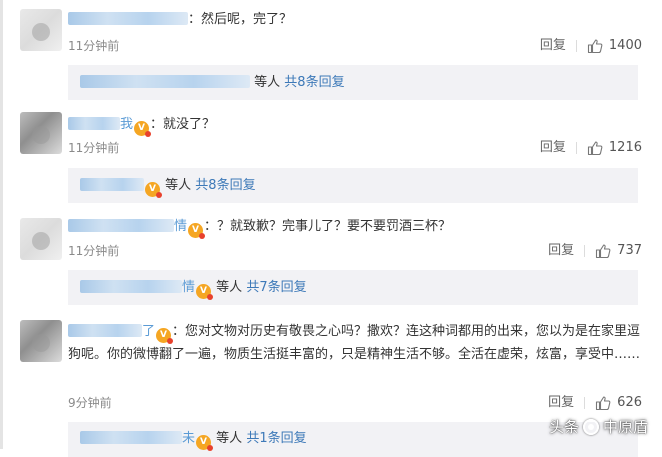 This screenshot has height=457, width=662. What do you see at coordinates (355, 148) in the screenshot?
I see `comment-meta: 11分钟前 回复 1216` at bounding box center [355, 148].